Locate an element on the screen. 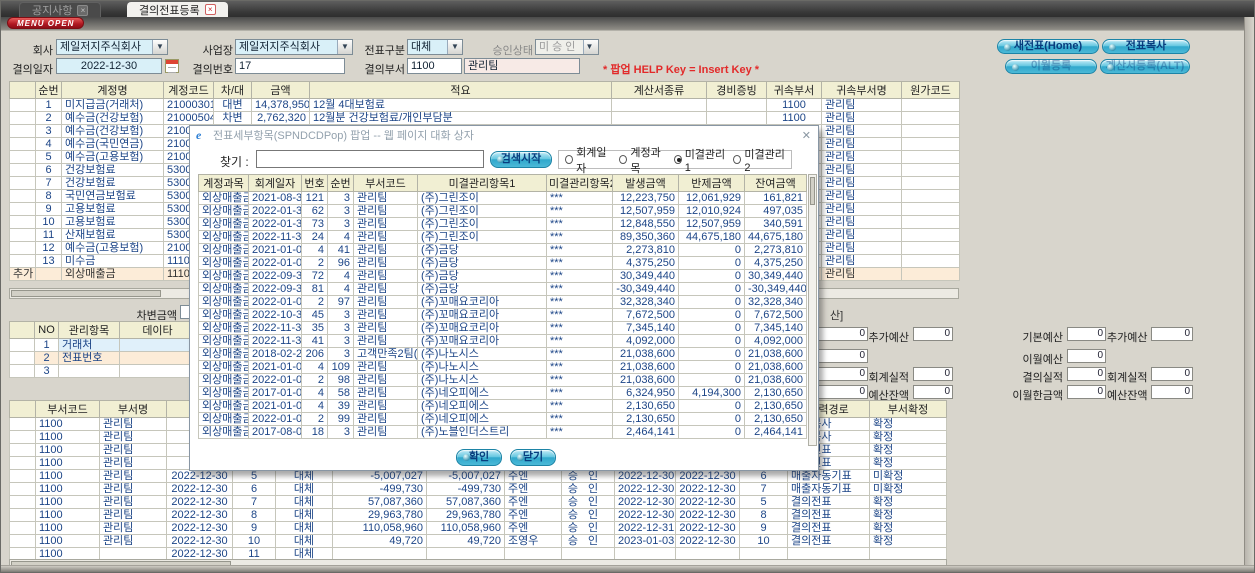 This screenshot has width=1255, height=573. cell-no: 4 is located at coordinates (314, 406).